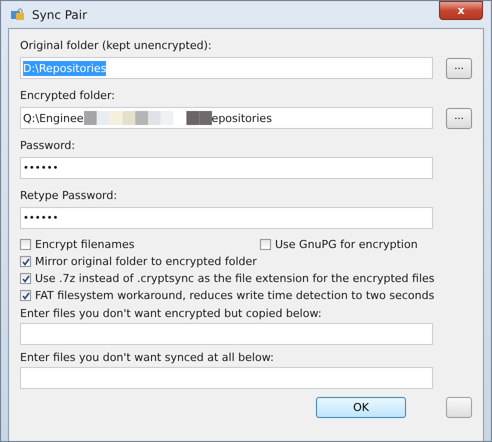 The width and height of the screenshot is (492, 442). What do you see at coordinates (234, 295) in the screenshot?
I see `checkbox-label: FAT filesystem workaround, reduces write time detection to two seconds` at bounding box center [234, 295].